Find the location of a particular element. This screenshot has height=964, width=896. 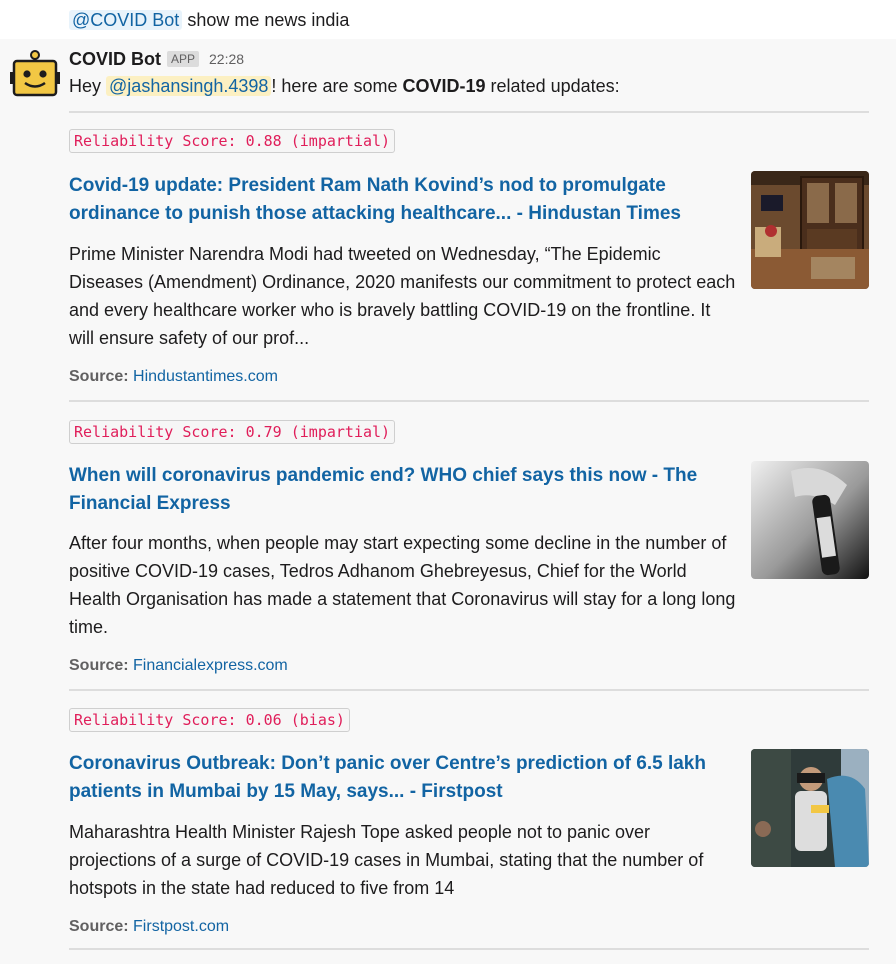

reliability-score: Reliability Score: 0.06 (bias) is located at coordinates (209, 720).